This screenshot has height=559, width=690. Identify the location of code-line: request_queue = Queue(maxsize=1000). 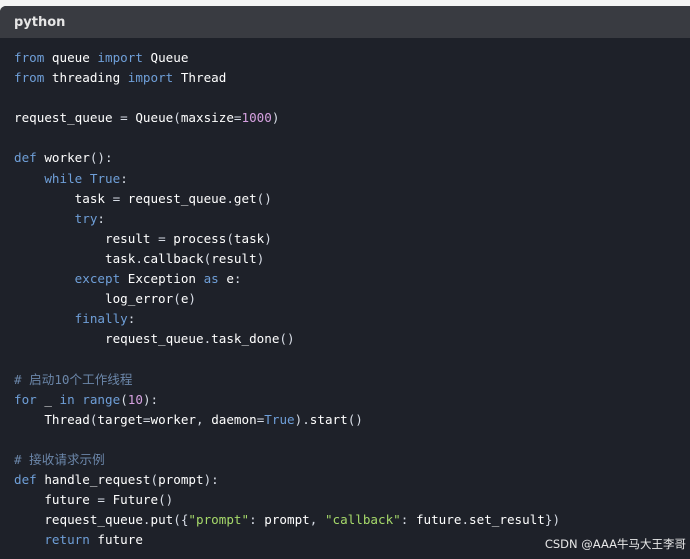
(352, 118).